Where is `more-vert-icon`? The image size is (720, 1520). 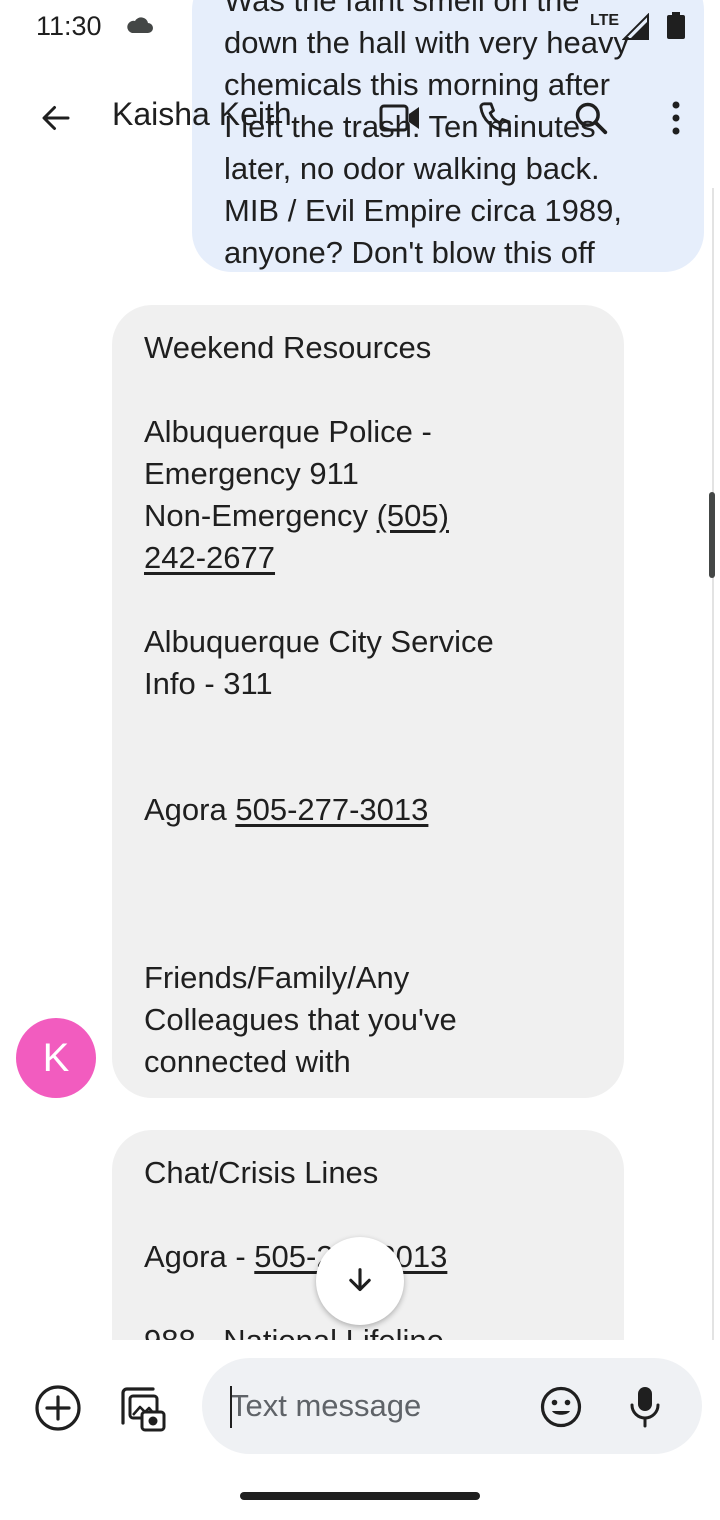
more-vert-icon is located at coordinates (676, 118).